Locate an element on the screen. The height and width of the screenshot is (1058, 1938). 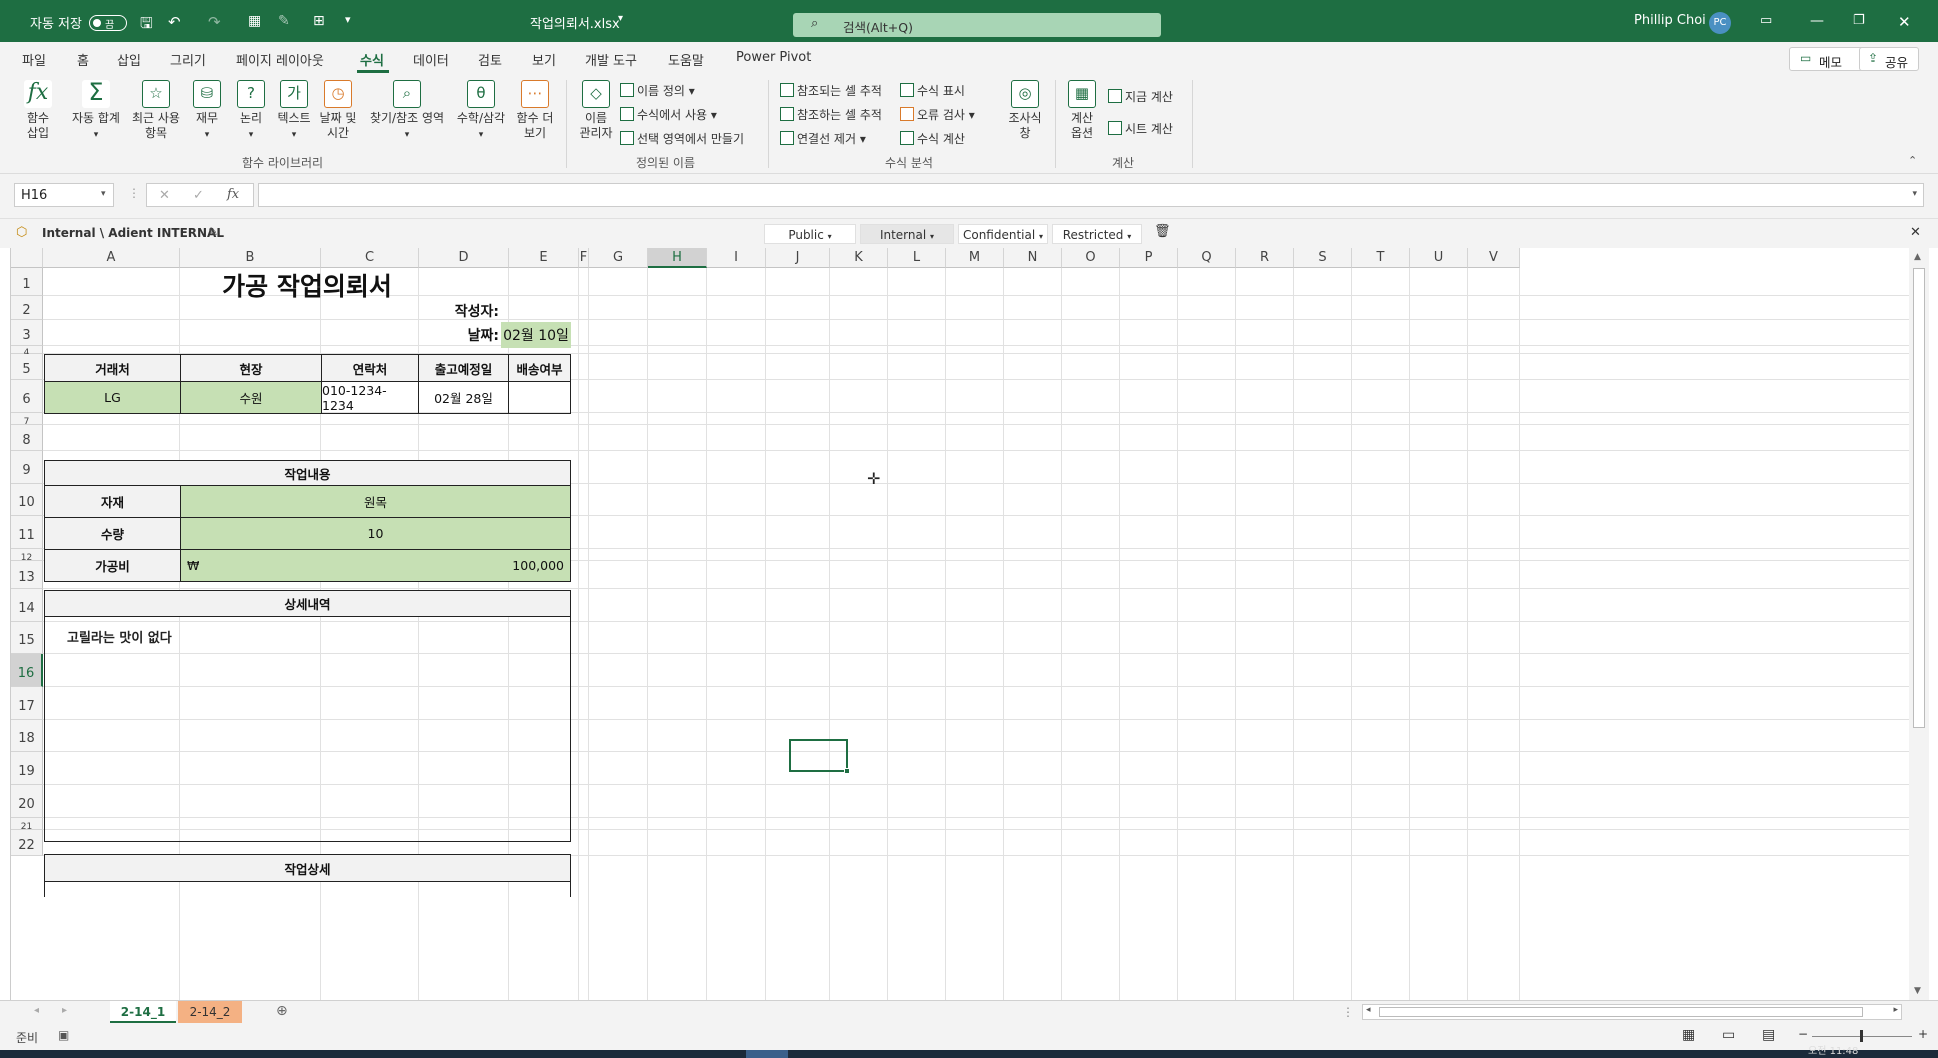
column-header-D: D is located at coordinates (464, 258).